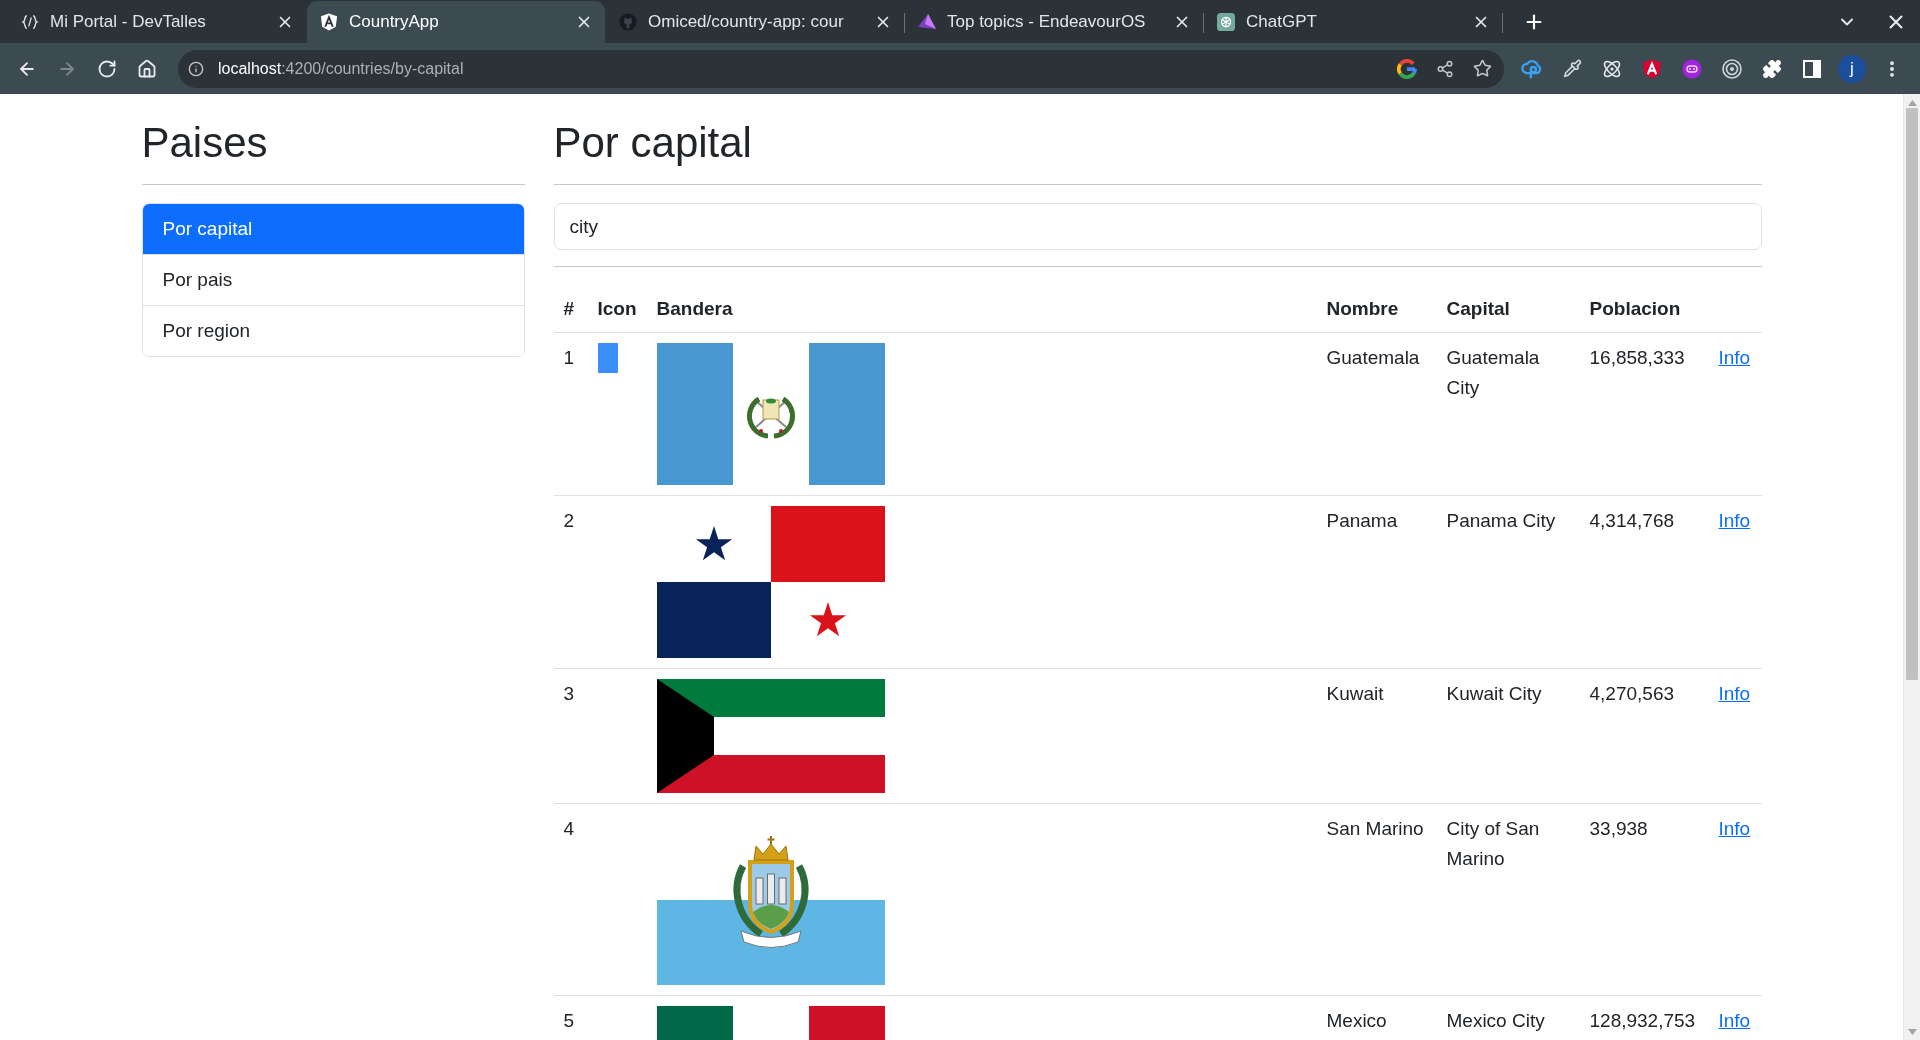  I want to click on share-icon, so click(1445, 68).